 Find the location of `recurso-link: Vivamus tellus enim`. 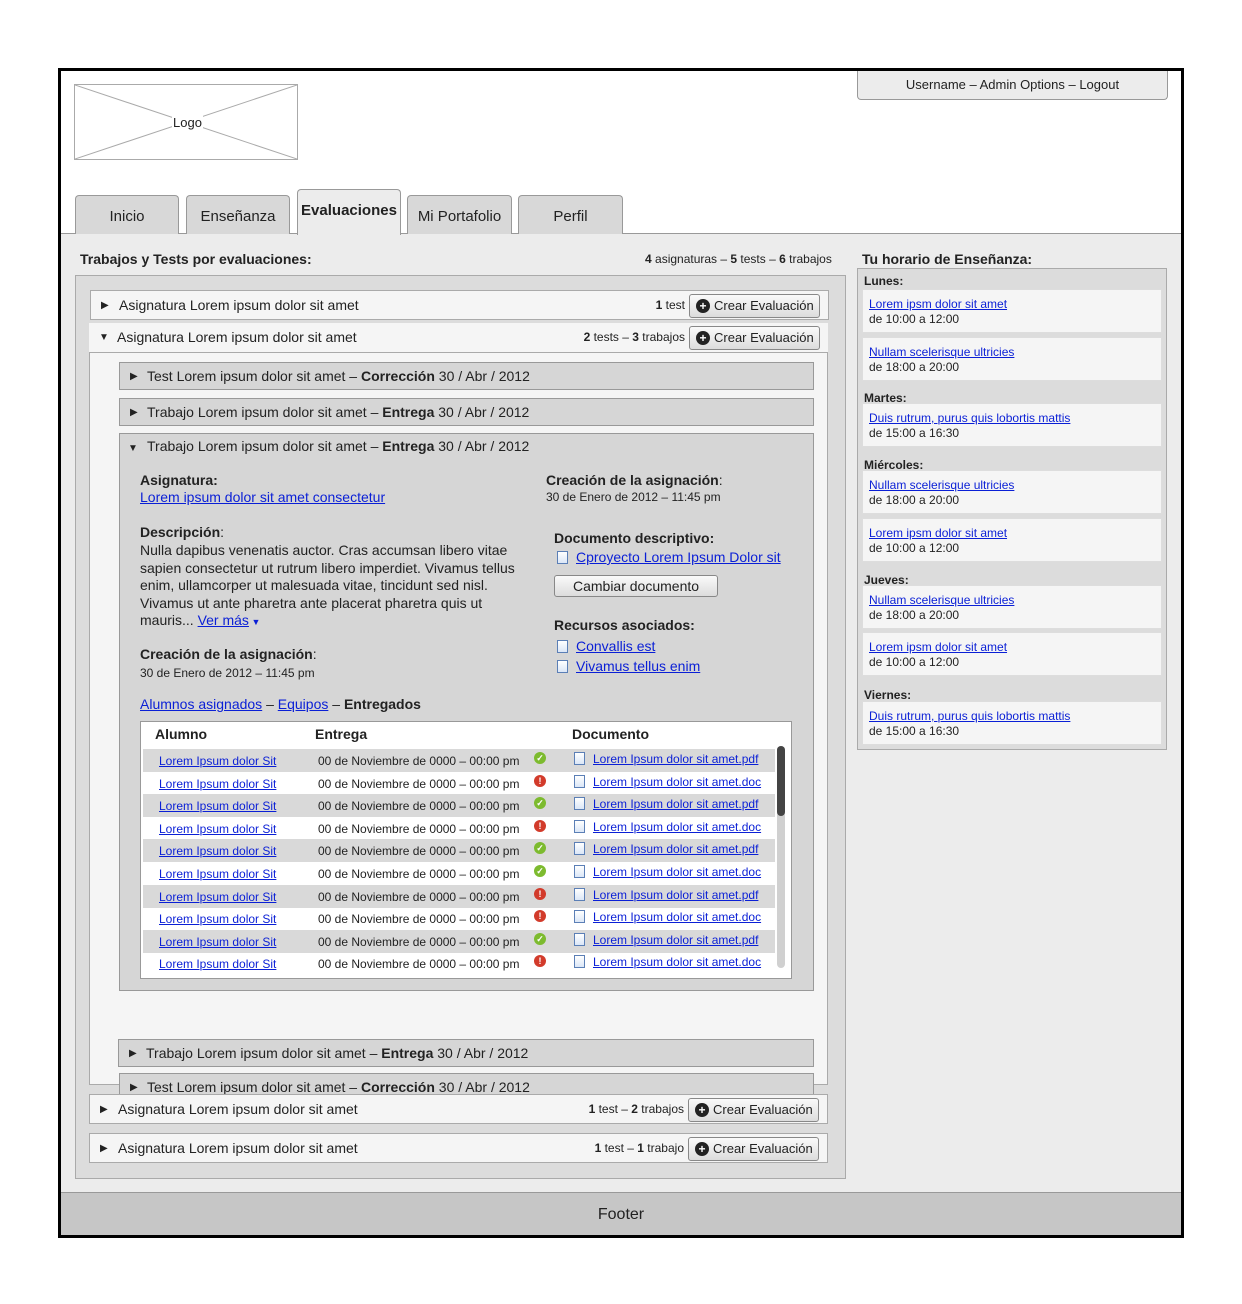

recurso-link: Vivamus tellus enim is located at coordinates (638, 666).